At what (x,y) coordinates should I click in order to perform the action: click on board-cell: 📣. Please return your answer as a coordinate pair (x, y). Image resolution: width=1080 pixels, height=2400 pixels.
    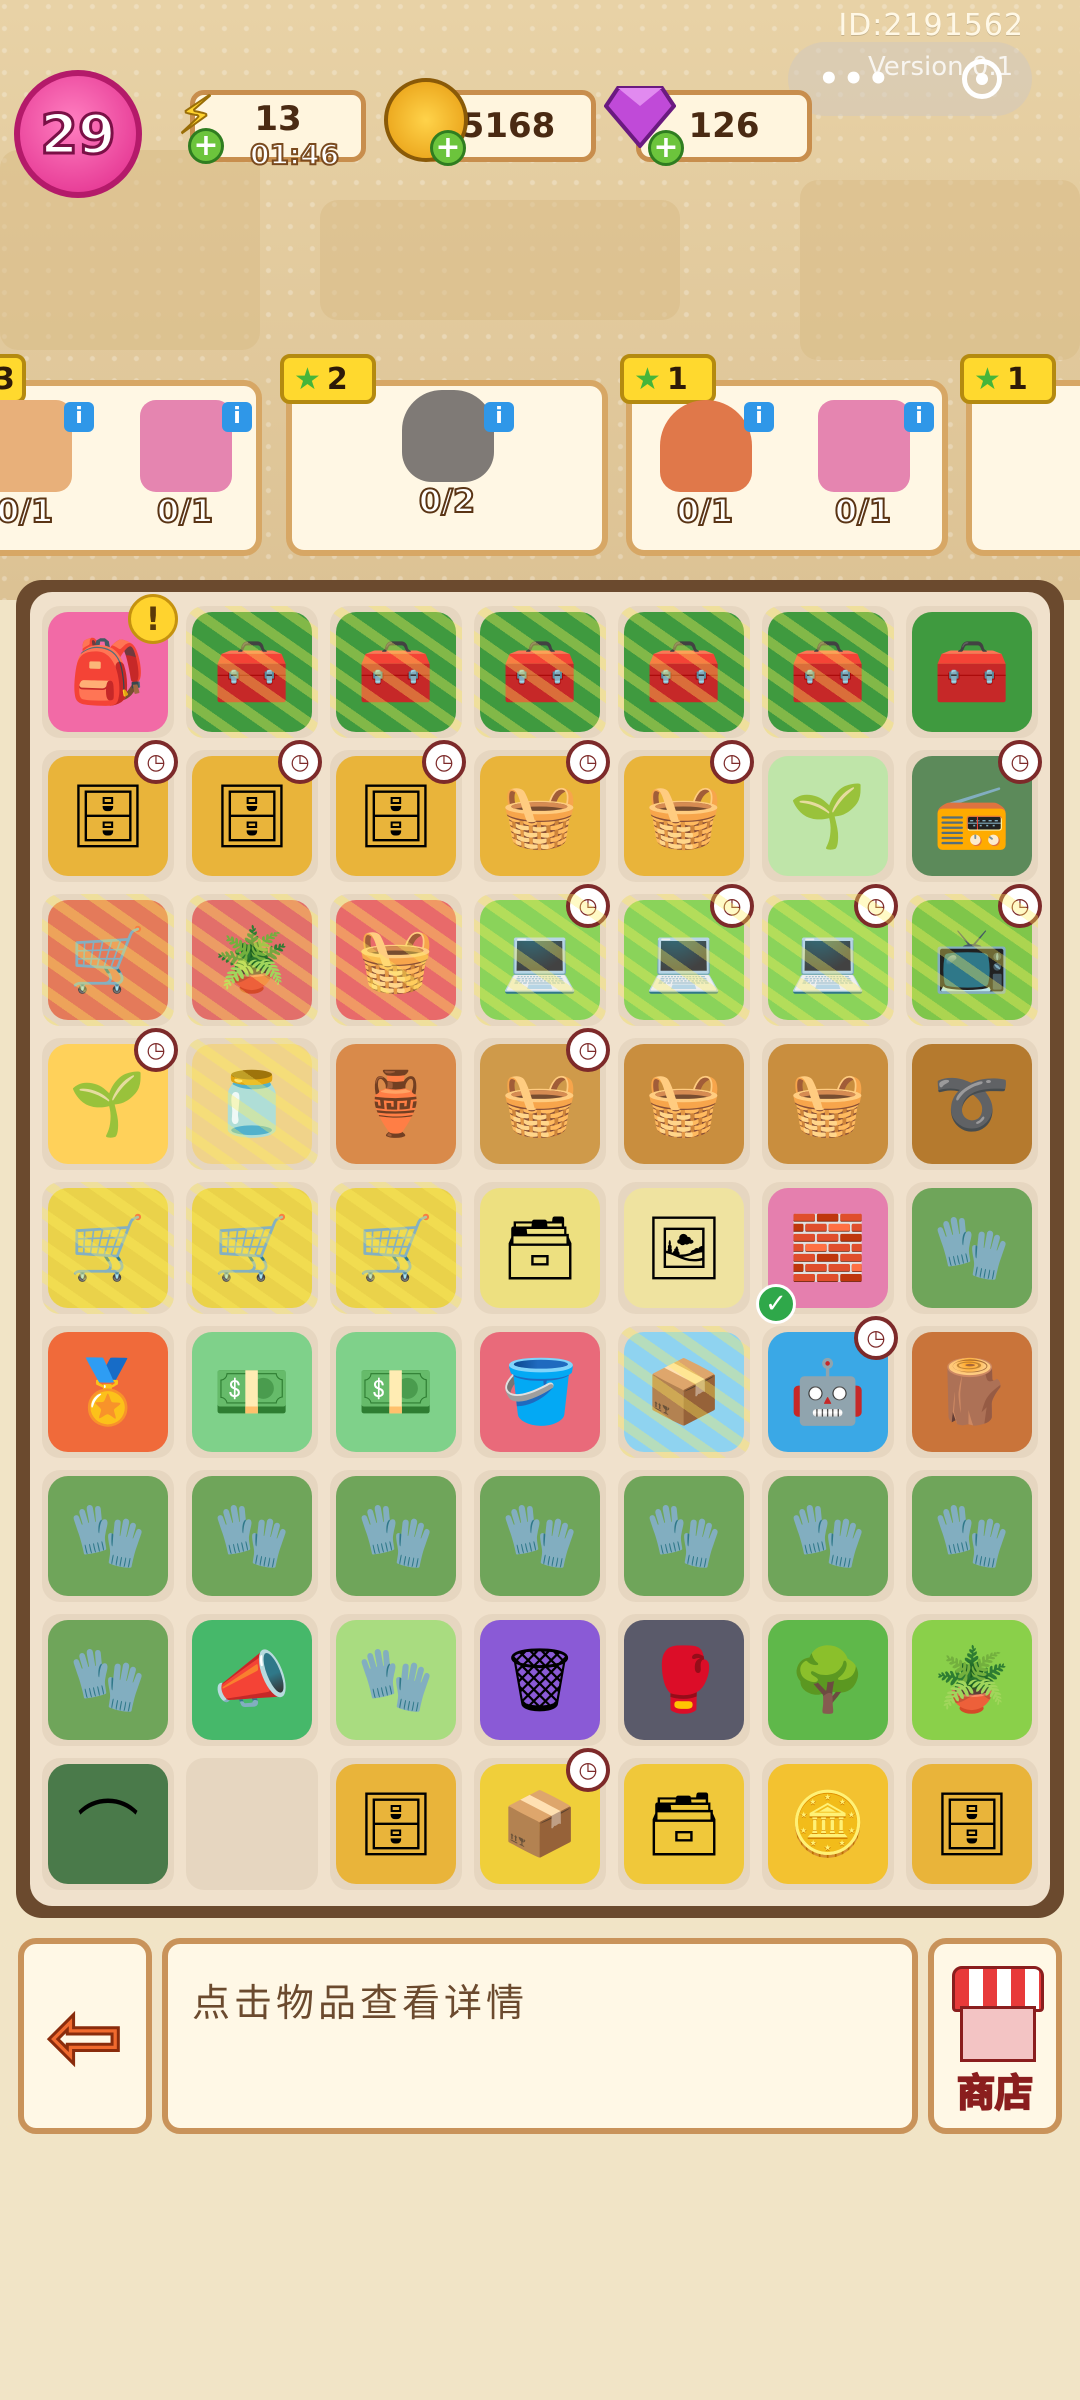
    Looking at the image, I should click on (252, 1680).